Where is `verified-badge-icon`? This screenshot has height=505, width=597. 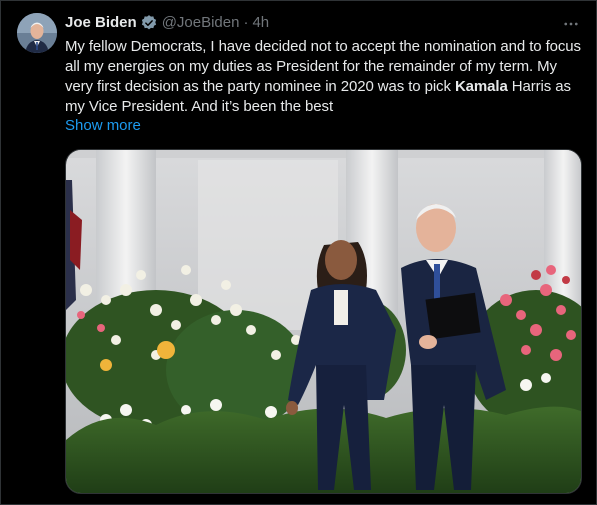 verified-badge-icon is located at coordinates (149, 23).